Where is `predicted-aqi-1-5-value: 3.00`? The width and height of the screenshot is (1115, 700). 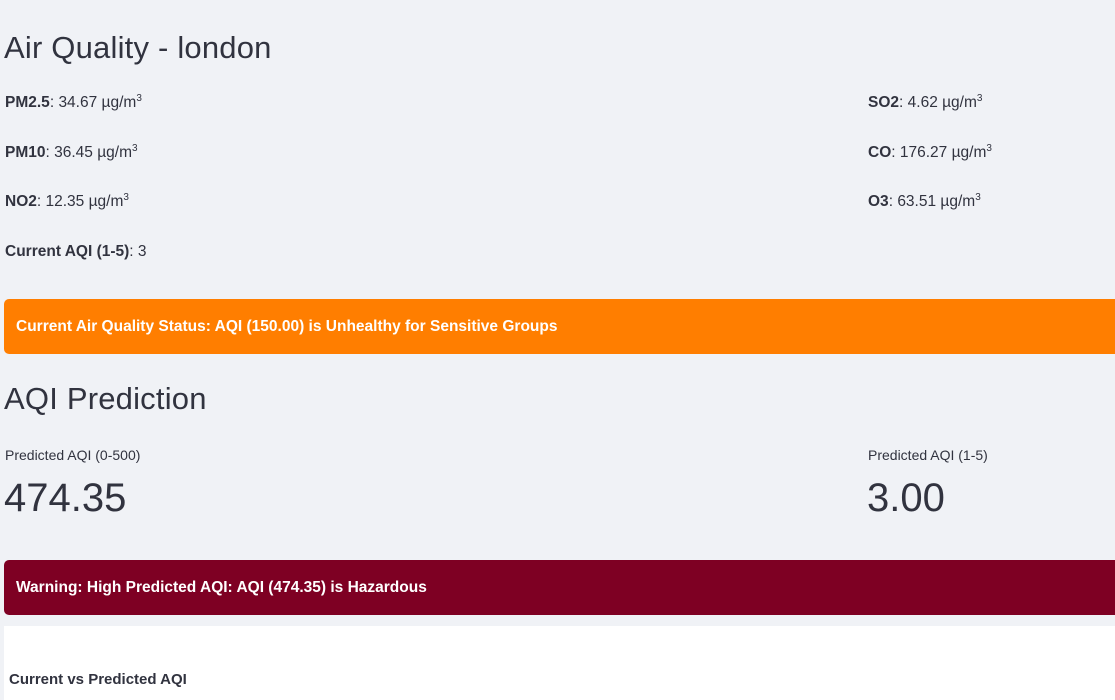
predicted-aqi-1-5-value: 3.00 is located at coordinates (906, 498).